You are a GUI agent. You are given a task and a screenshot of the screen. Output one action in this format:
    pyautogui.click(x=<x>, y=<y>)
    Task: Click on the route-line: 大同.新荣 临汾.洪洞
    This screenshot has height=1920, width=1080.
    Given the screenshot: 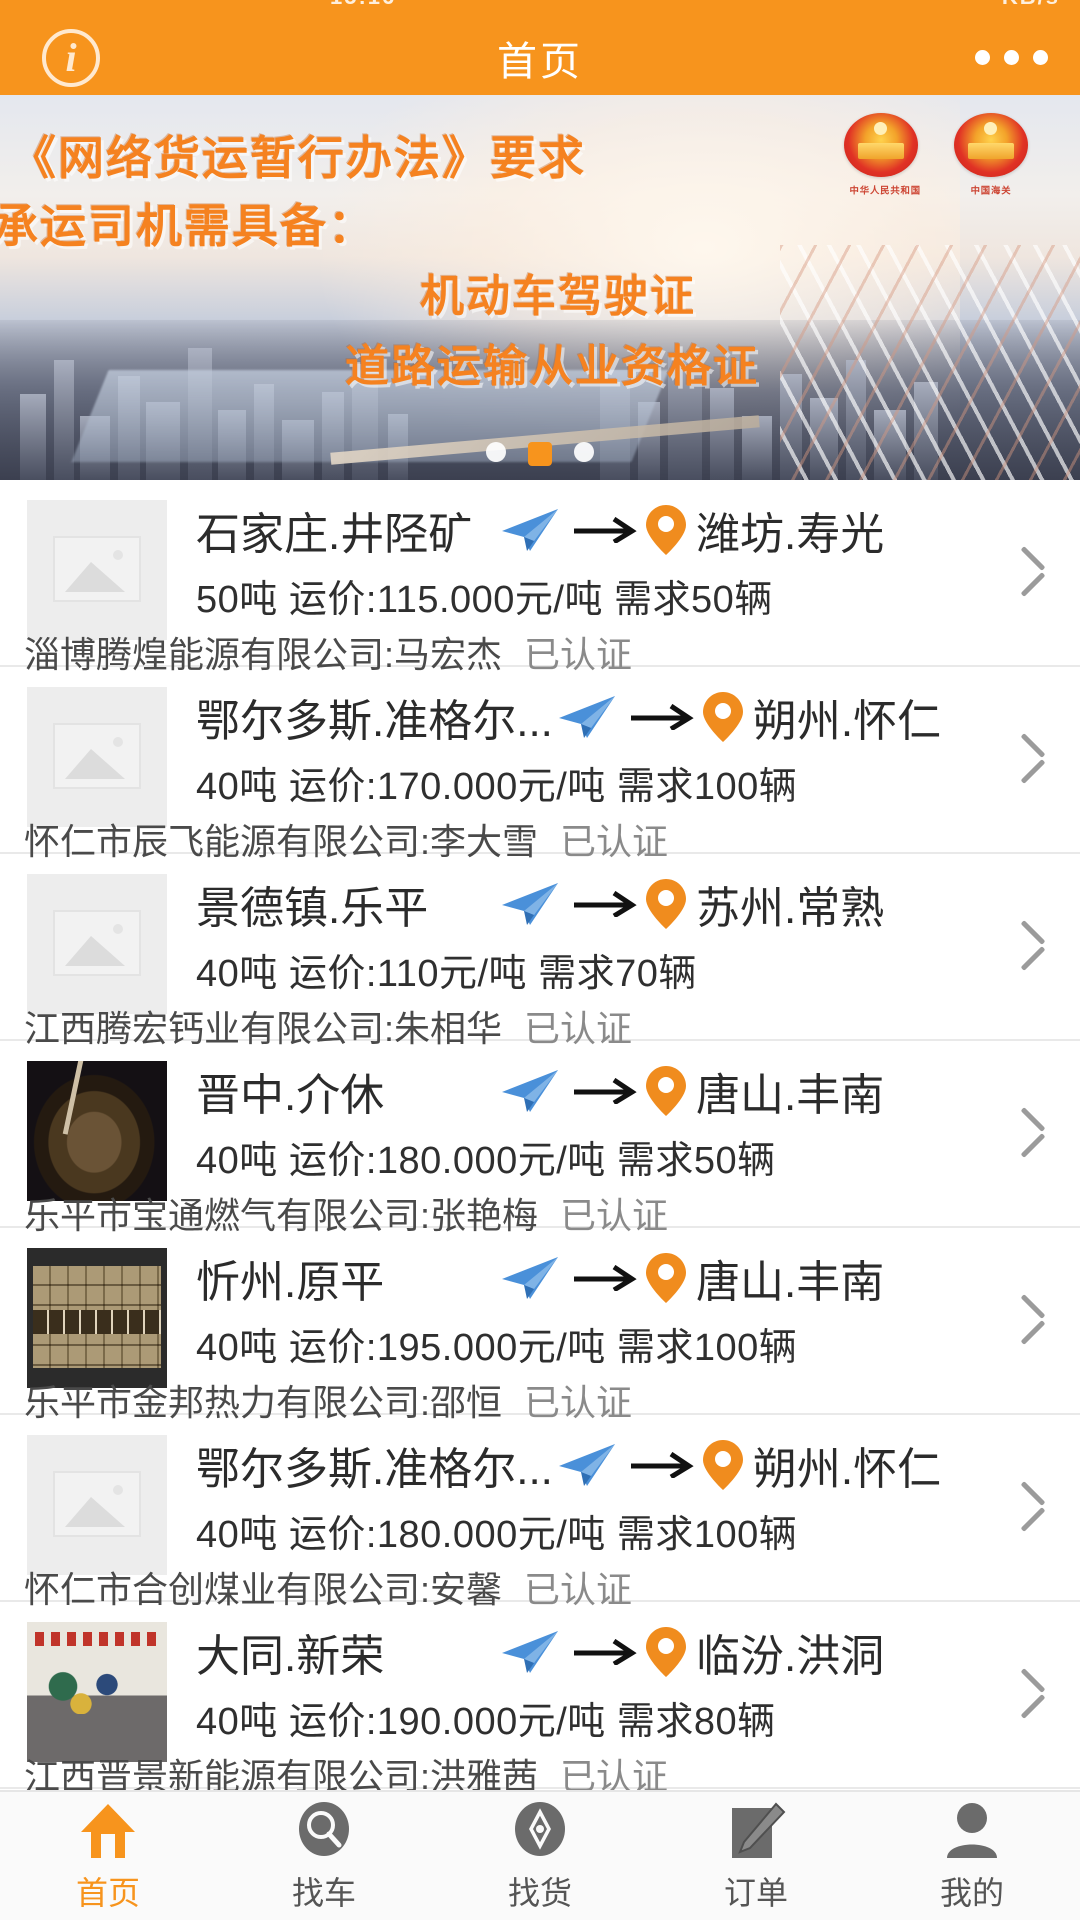 What is the action you would take?
    pyautogui.click(x=578, y=1652)
    